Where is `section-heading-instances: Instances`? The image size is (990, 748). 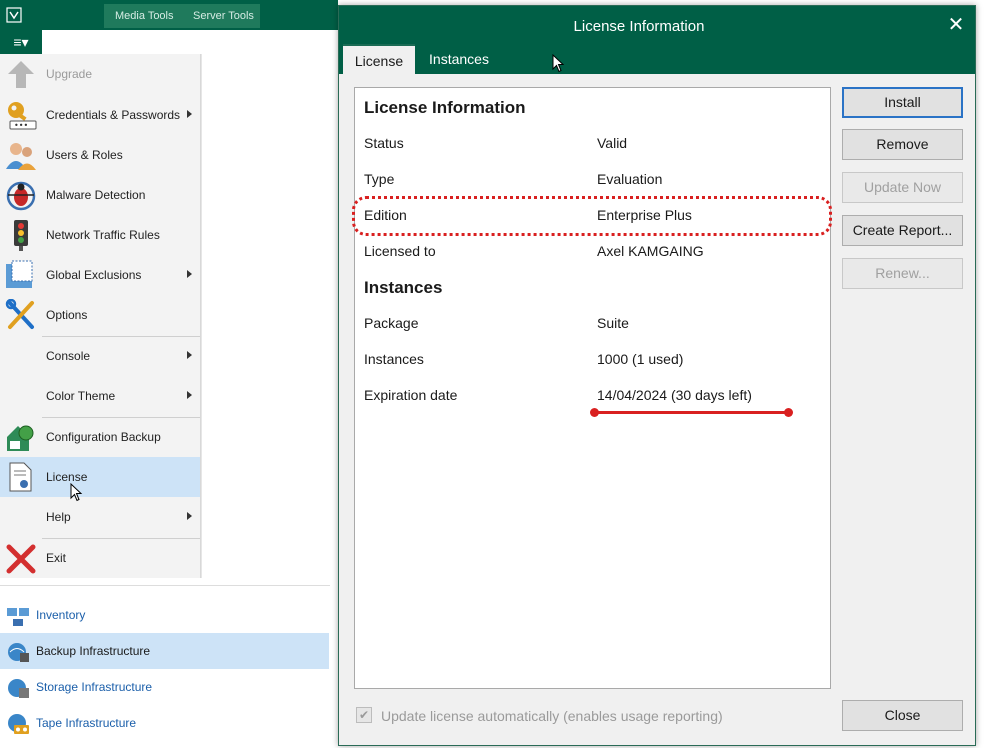
section-heading-instances: Instances is located at coordinates (403, 287).